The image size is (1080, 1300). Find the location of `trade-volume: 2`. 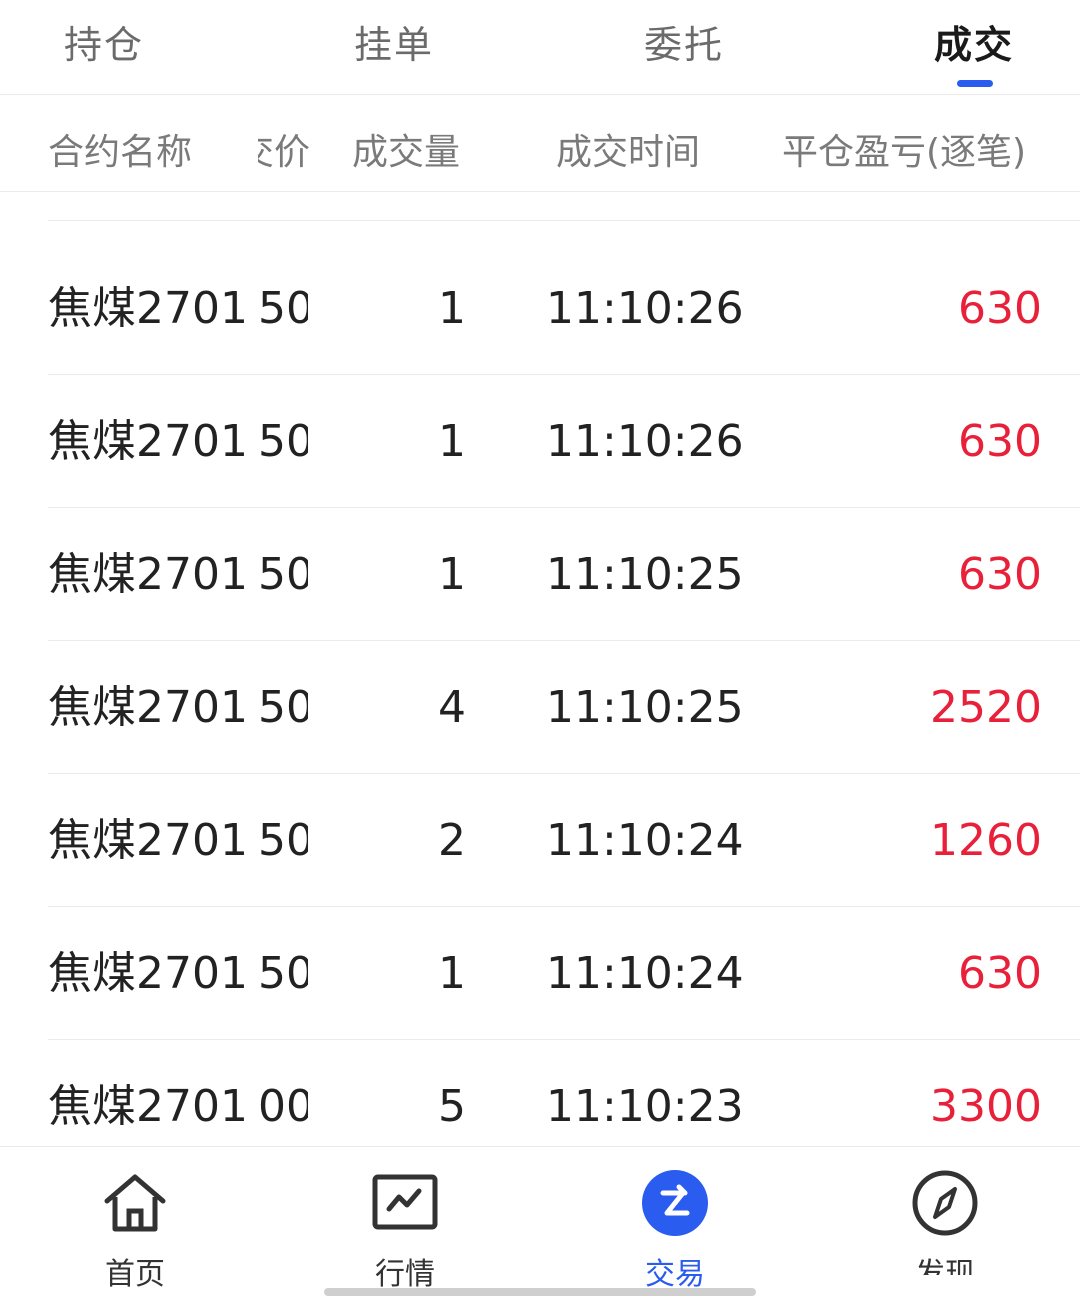

trade-volume: 2 is located at coordinates (452, 840).